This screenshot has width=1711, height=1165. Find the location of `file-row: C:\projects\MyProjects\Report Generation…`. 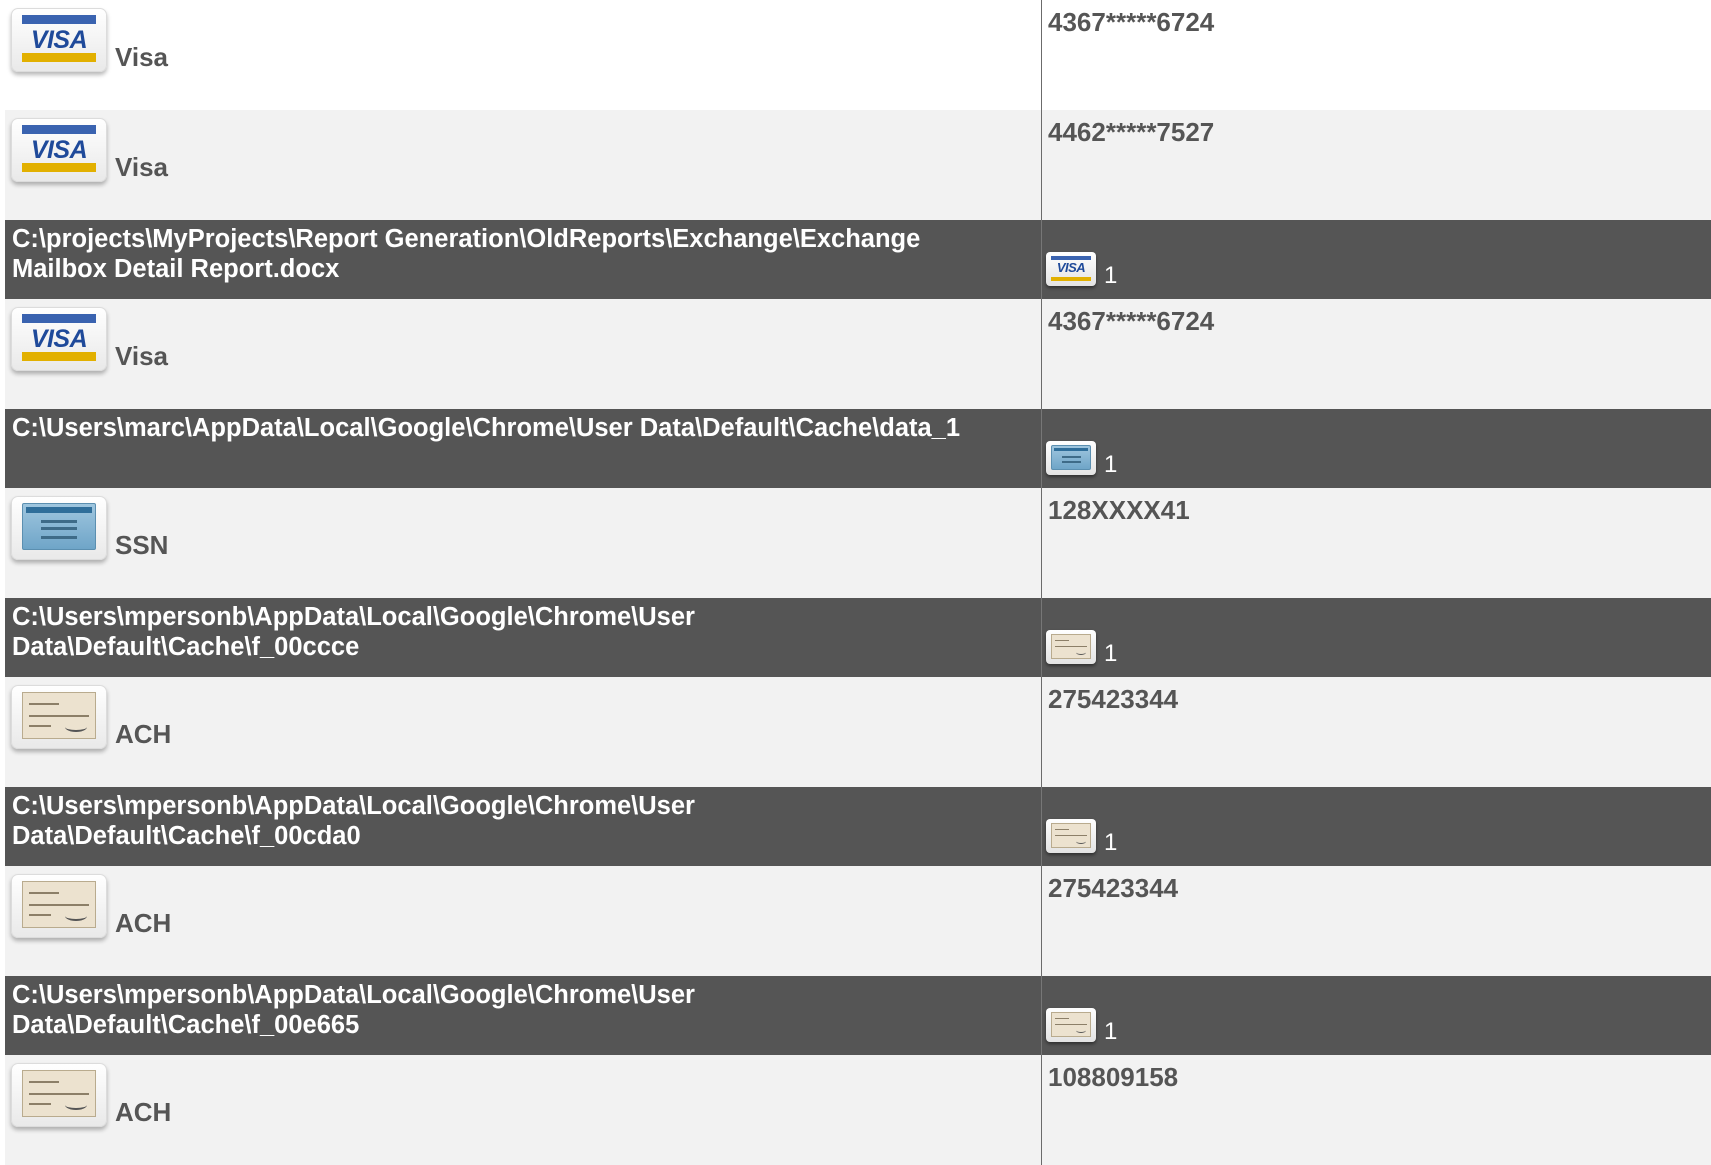

file-row: C:\projects\MyProjects\Report Generation… is located at coordinates (858, 259).